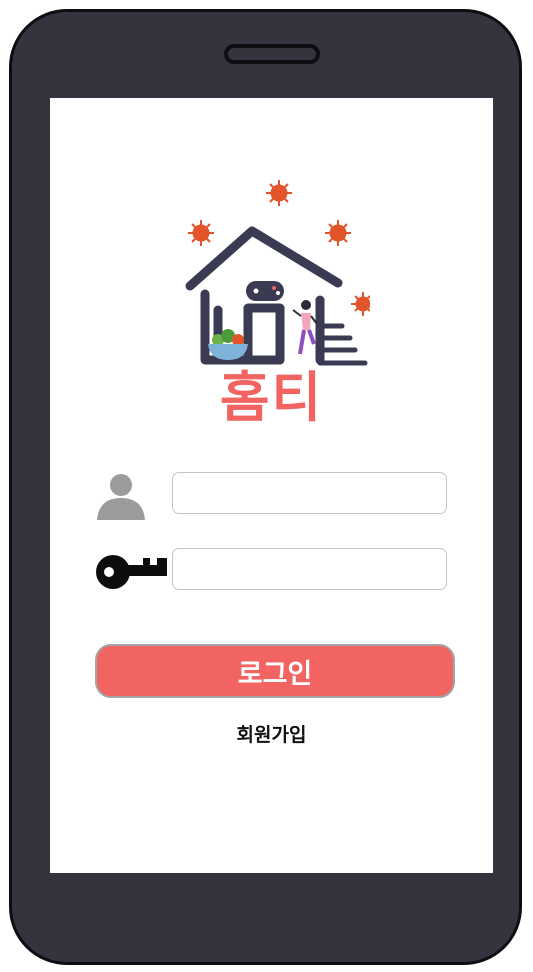 The height and width of the screenshot is (972, 533). What do you see at coordinates (305, 327) in the screenshot?
I see `exercising-person-icon` at bounding box center [305, 327].